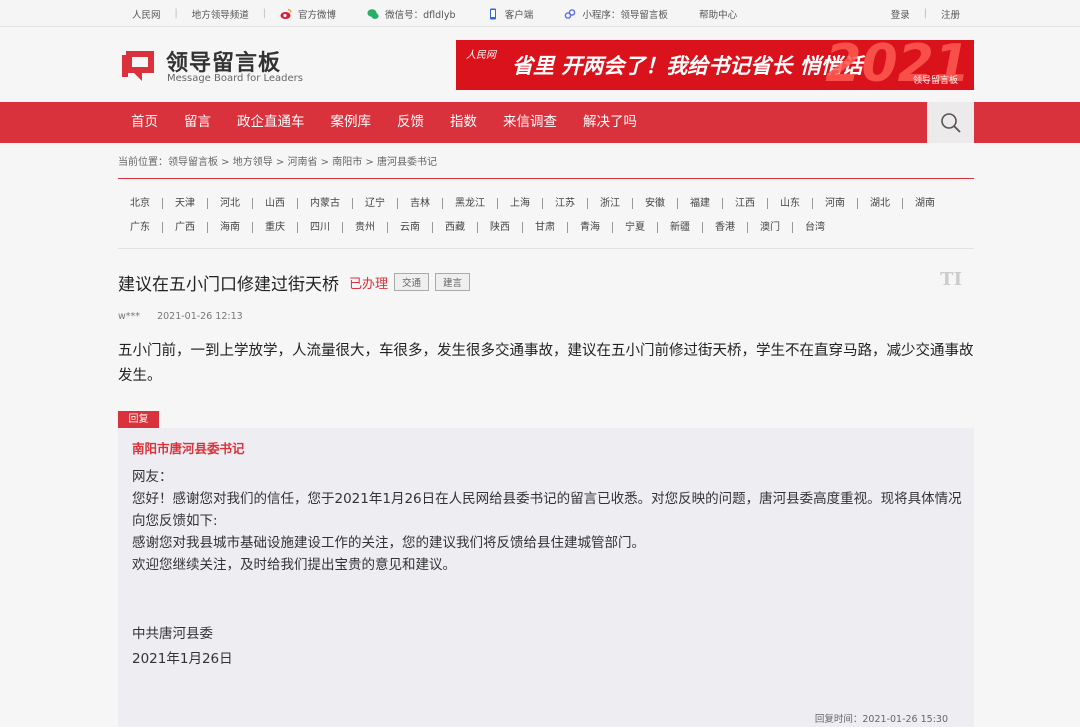 Image resolution: width=1080 pixels, height=727 pixels. Describe the element at coordinates (374, 203) in the screenshot. I see `region-item: 辽宁` at that location.